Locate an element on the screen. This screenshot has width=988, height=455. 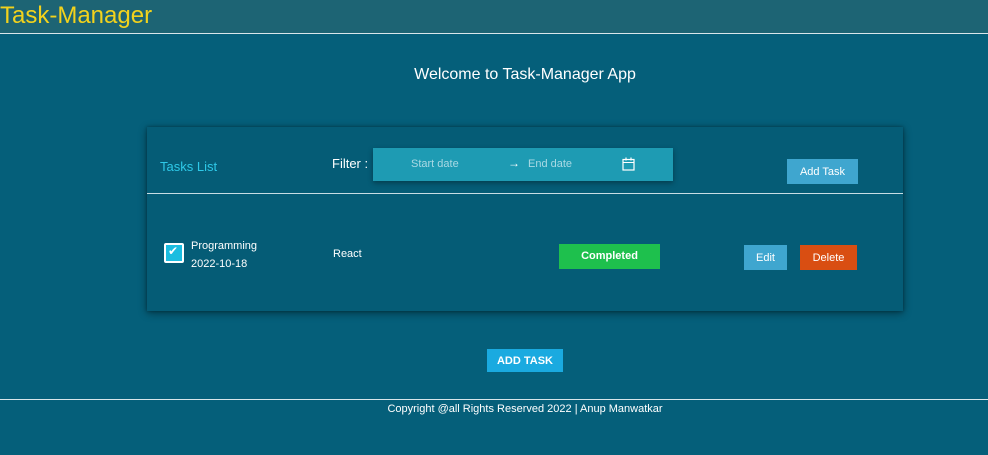
welcome-heading: Welcome to Task-Manager App is located at coordinates (525, 74).